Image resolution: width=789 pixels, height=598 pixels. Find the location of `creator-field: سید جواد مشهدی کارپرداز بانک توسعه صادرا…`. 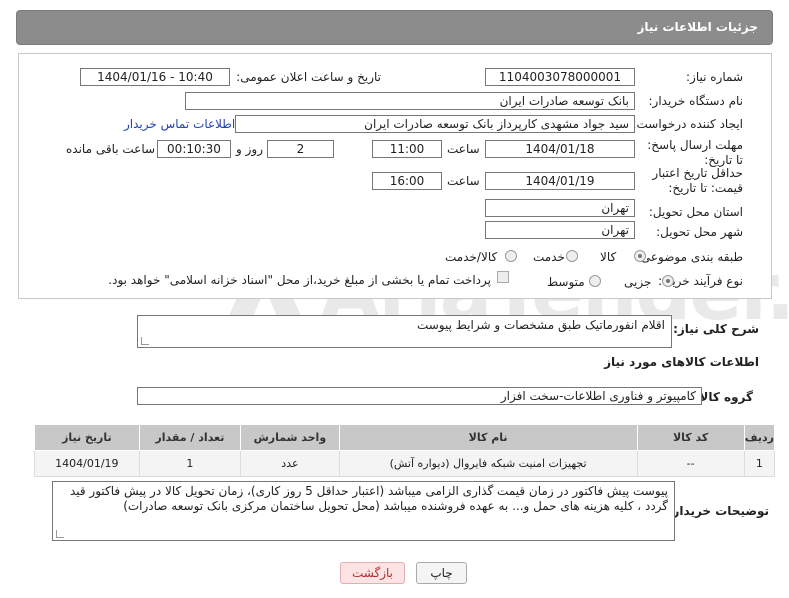

creator-field: سید جواد مشهدی کارپرداز بانک توسعه صادرا… is located at coordinates (435, 124).